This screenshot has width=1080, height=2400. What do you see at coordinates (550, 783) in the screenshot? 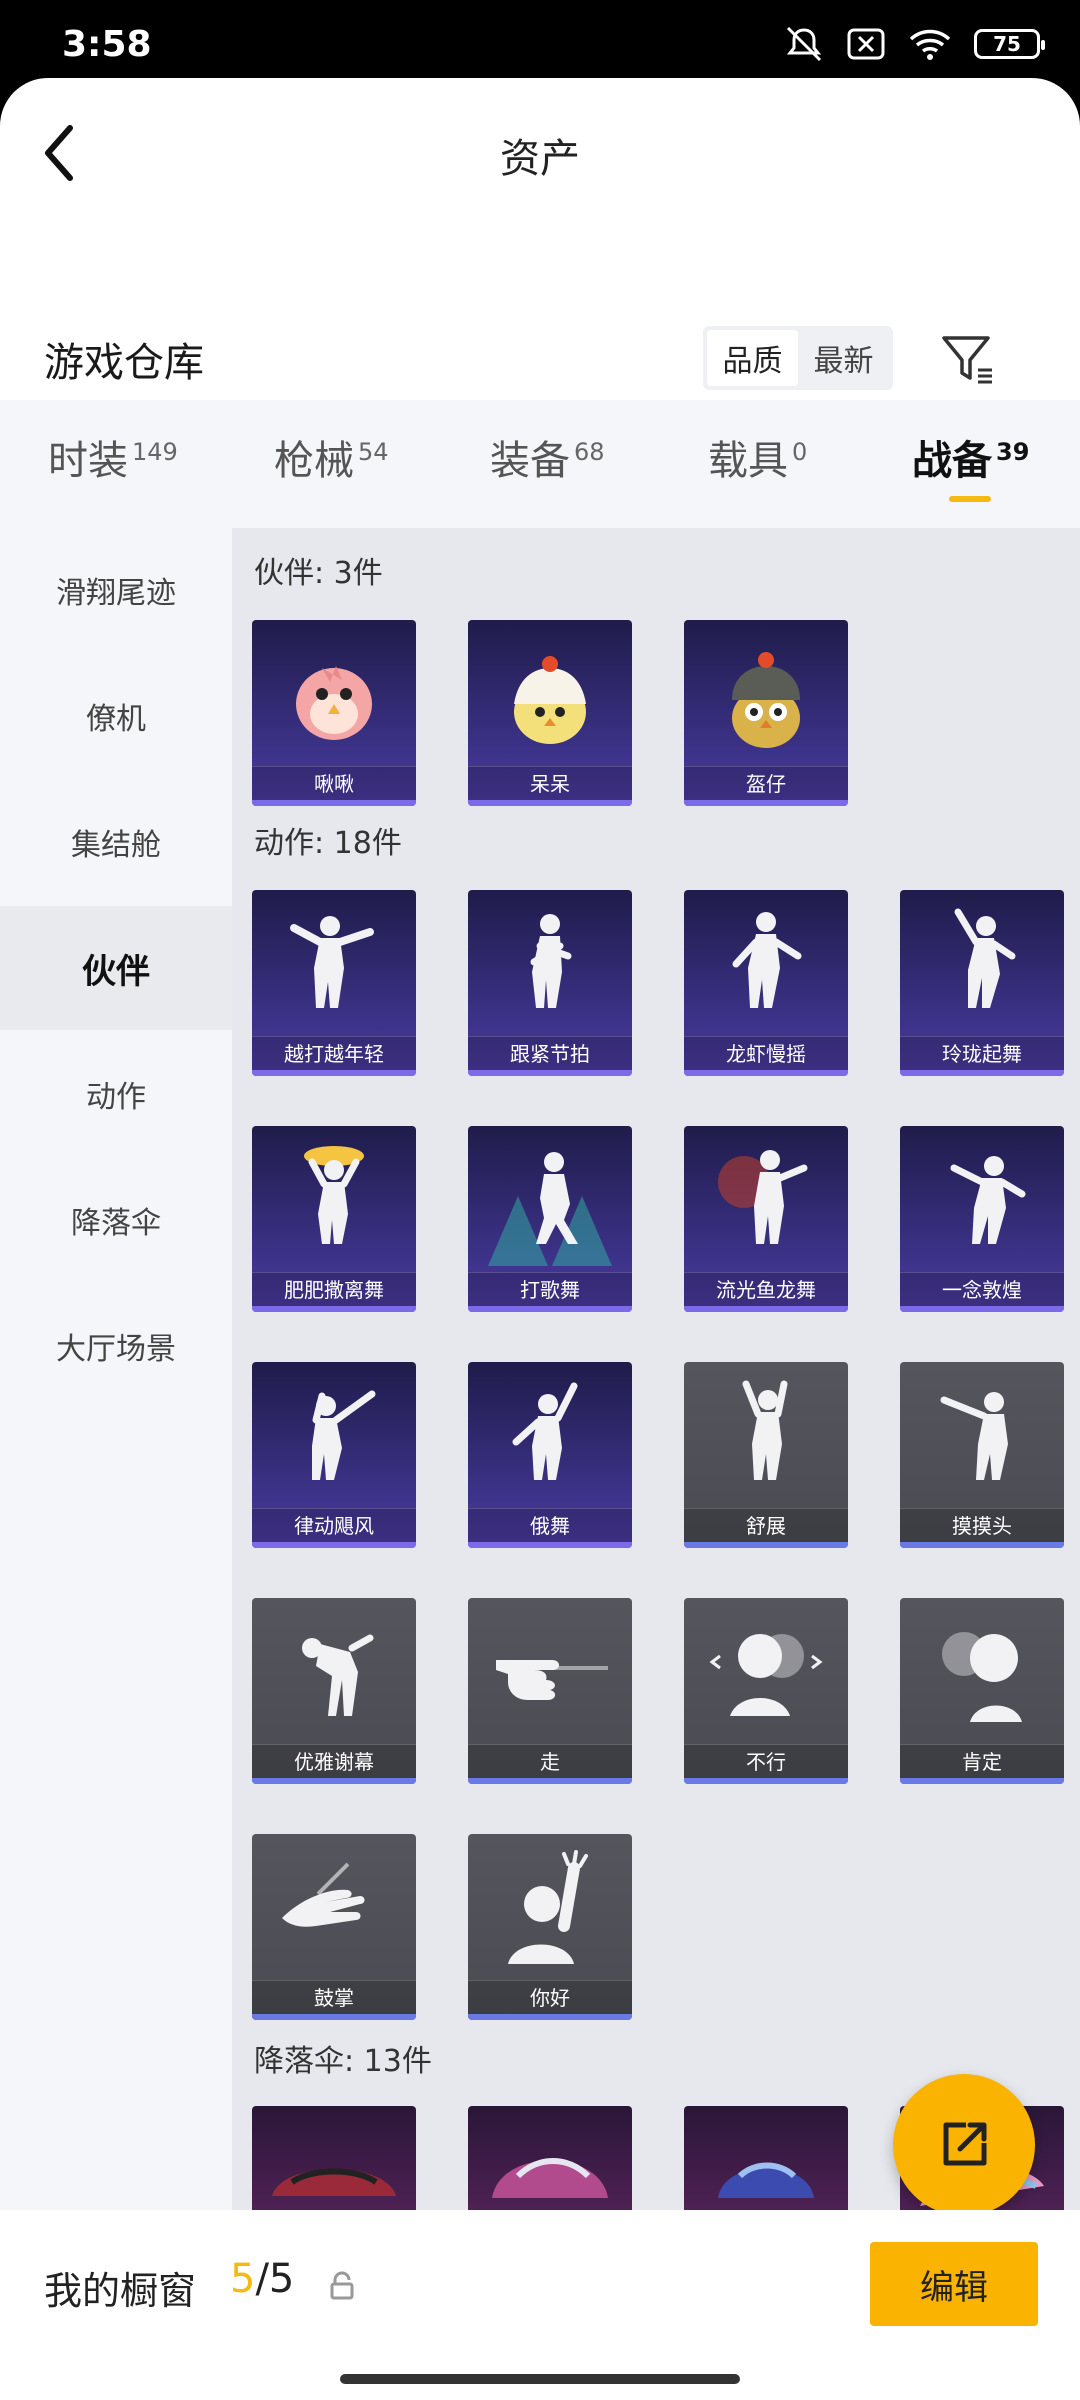
I see `item-label: 呆呆` at bounding box center [550, 783].